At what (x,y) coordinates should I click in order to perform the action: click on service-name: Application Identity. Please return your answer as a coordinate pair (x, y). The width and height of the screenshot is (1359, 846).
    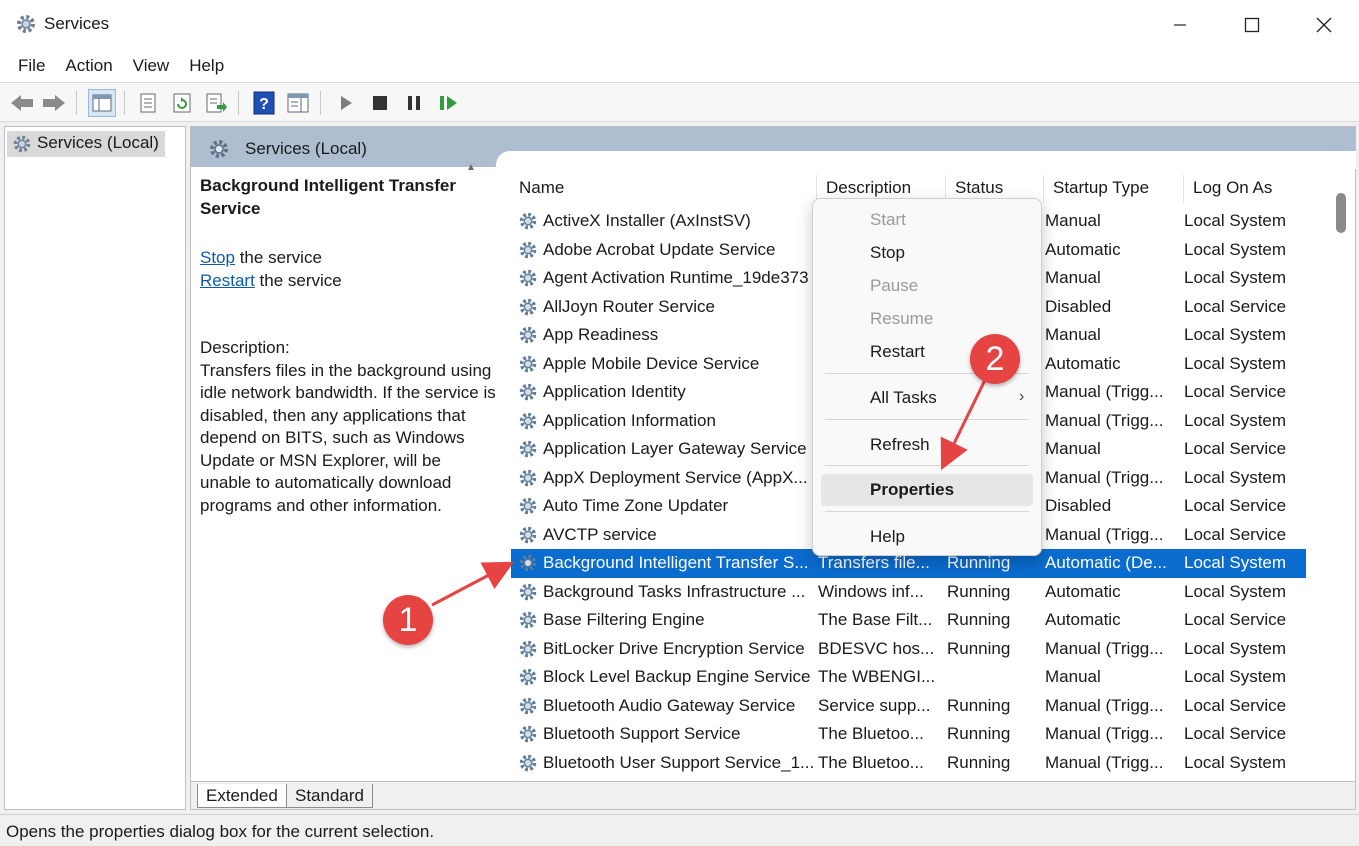
    Looking at the image, I should click on (614, 391).